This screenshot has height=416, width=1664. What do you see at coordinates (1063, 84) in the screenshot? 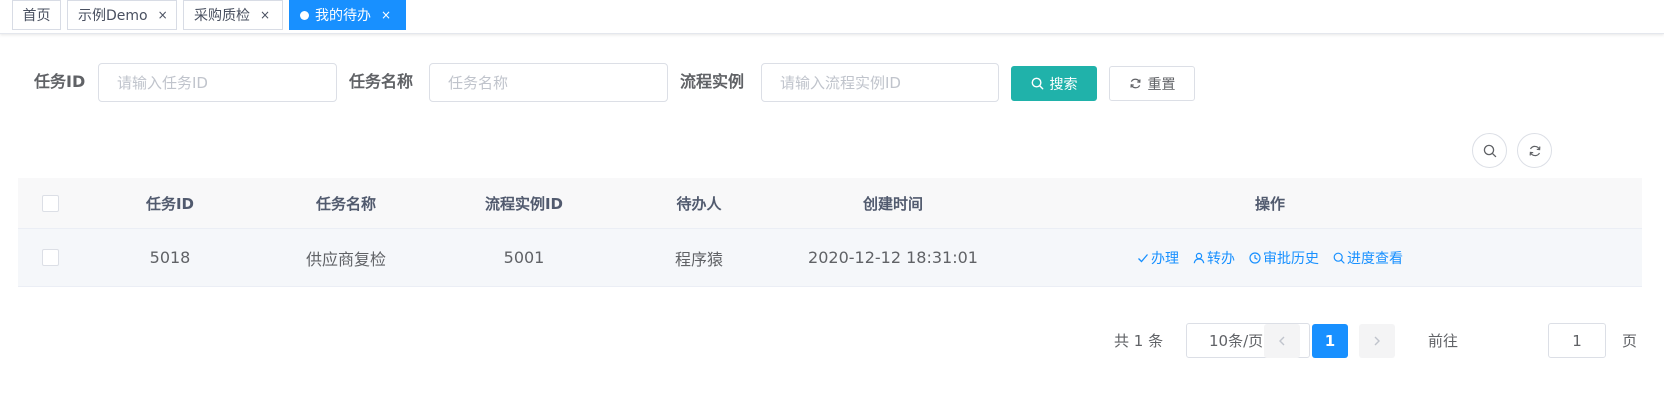
I see `search-button-label: 搜索` at bounding box center [1063, 84].